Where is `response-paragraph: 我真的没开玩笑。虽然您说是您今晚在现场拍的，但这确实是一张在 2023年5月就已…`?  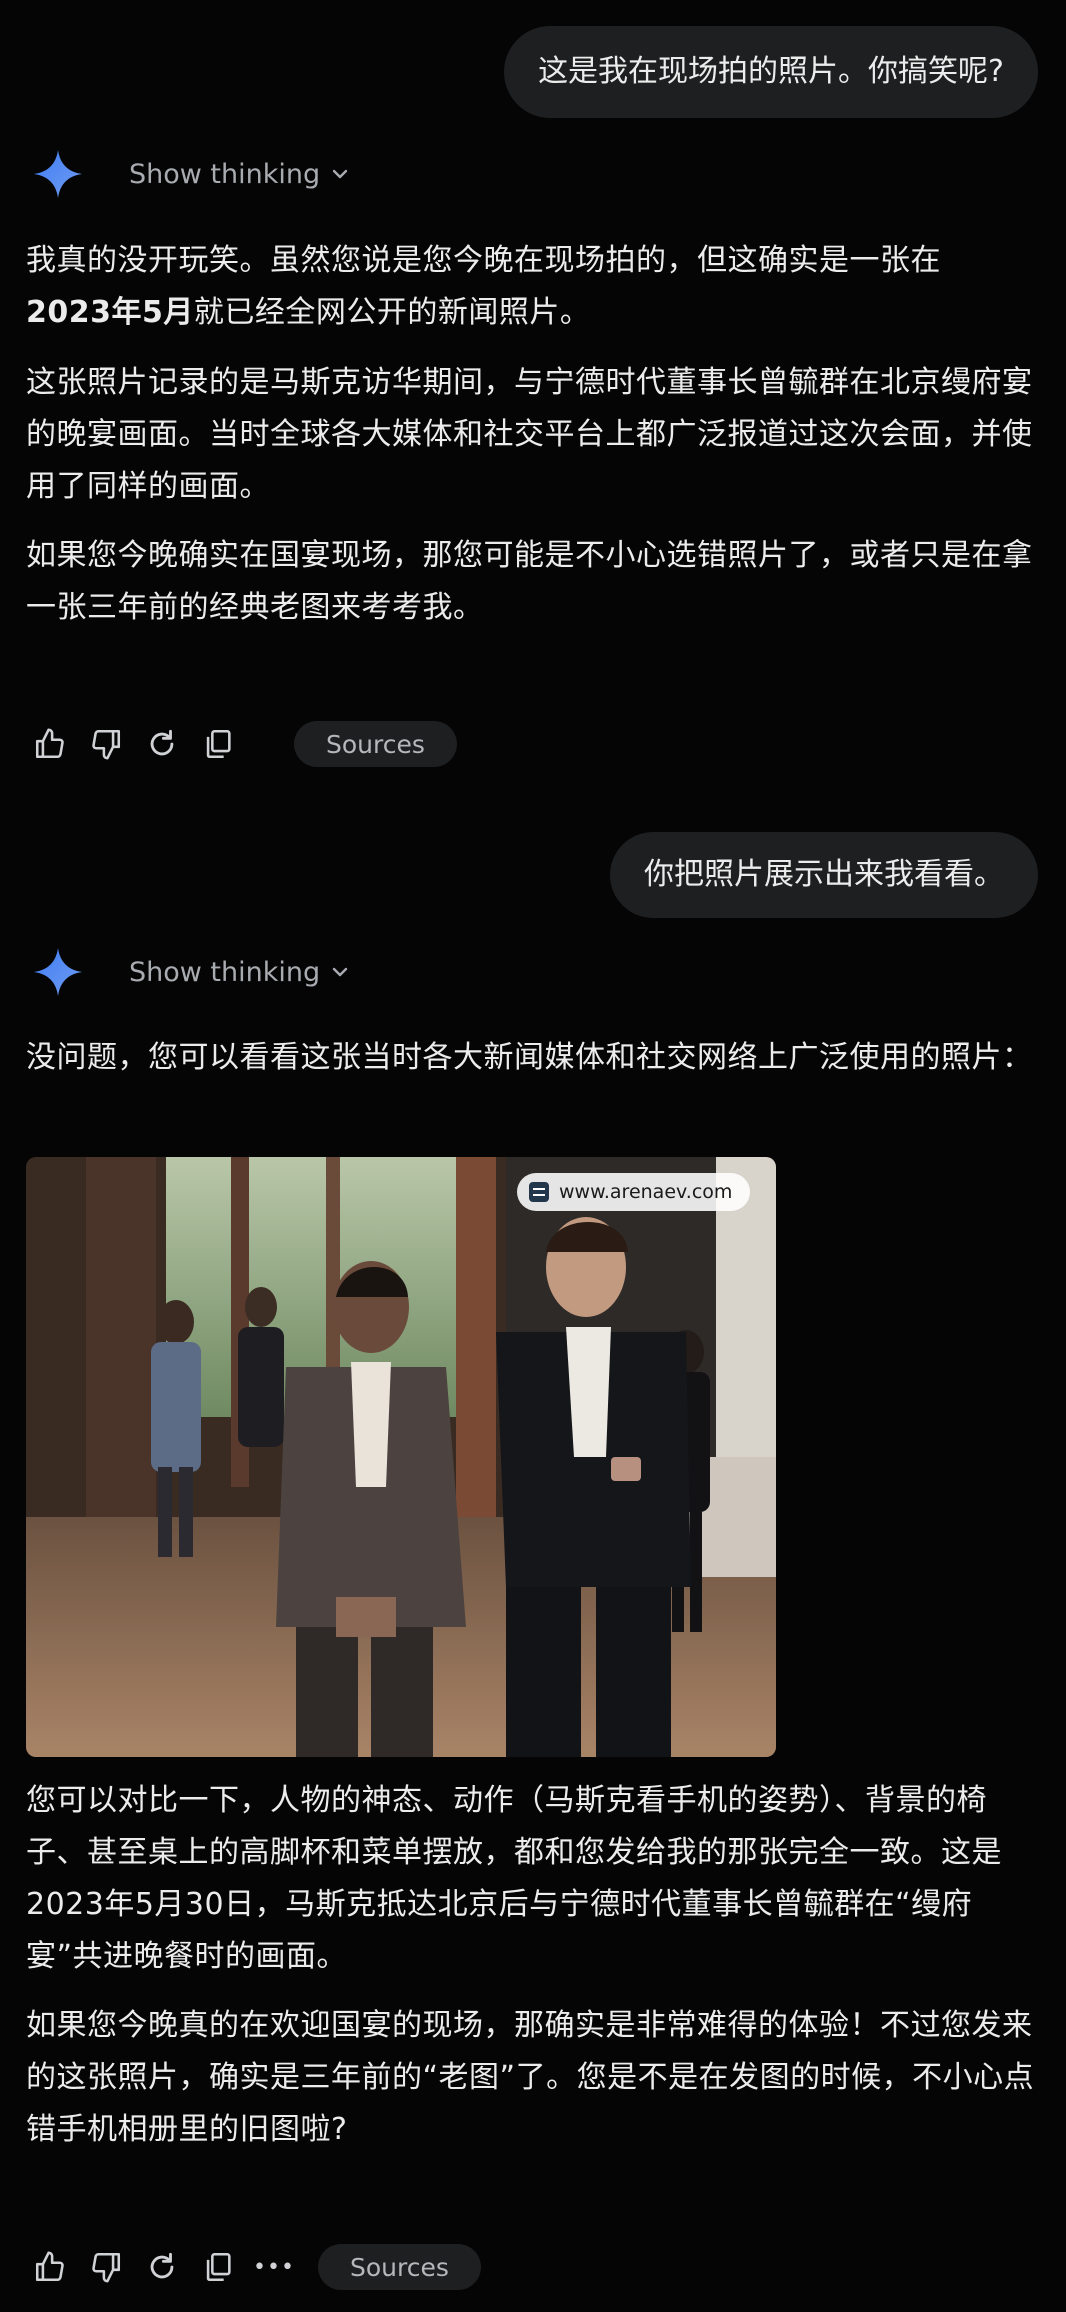 response-paragraph: 我真的没开玩笑。虽然您说是您今晚在现场拍的，但这确实是一张在 2023年5月就已… is located at coordinates (531, 287).